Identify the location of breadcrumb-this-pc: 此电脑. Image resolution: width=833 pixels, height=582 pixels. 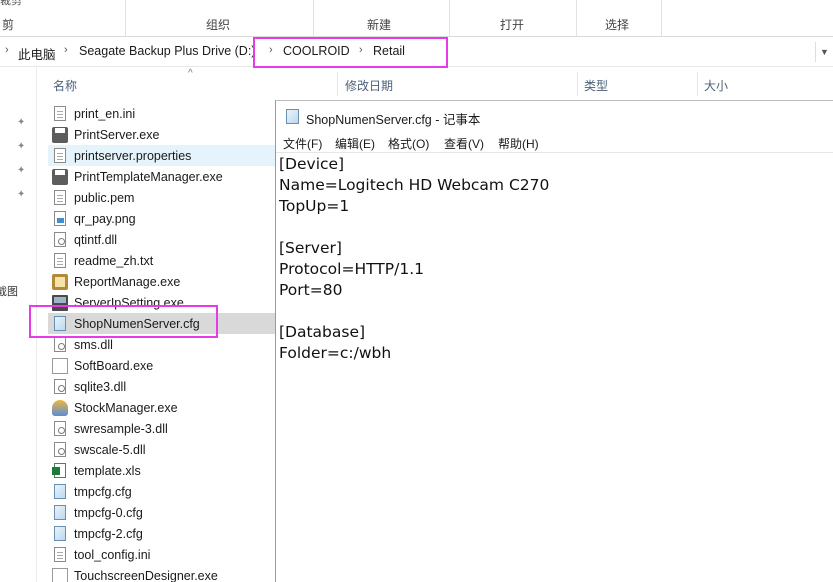
(37, 53).